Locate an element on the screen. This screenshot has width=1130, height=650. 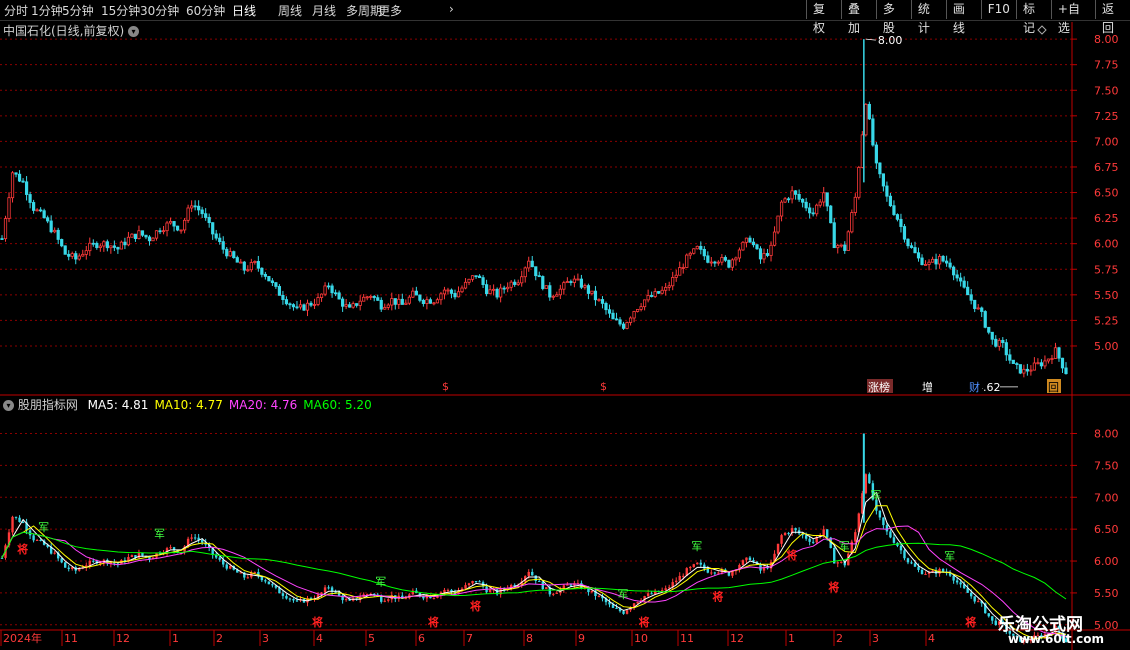
toolbar-button-3: 统计 is located at coordinates (928, 17).